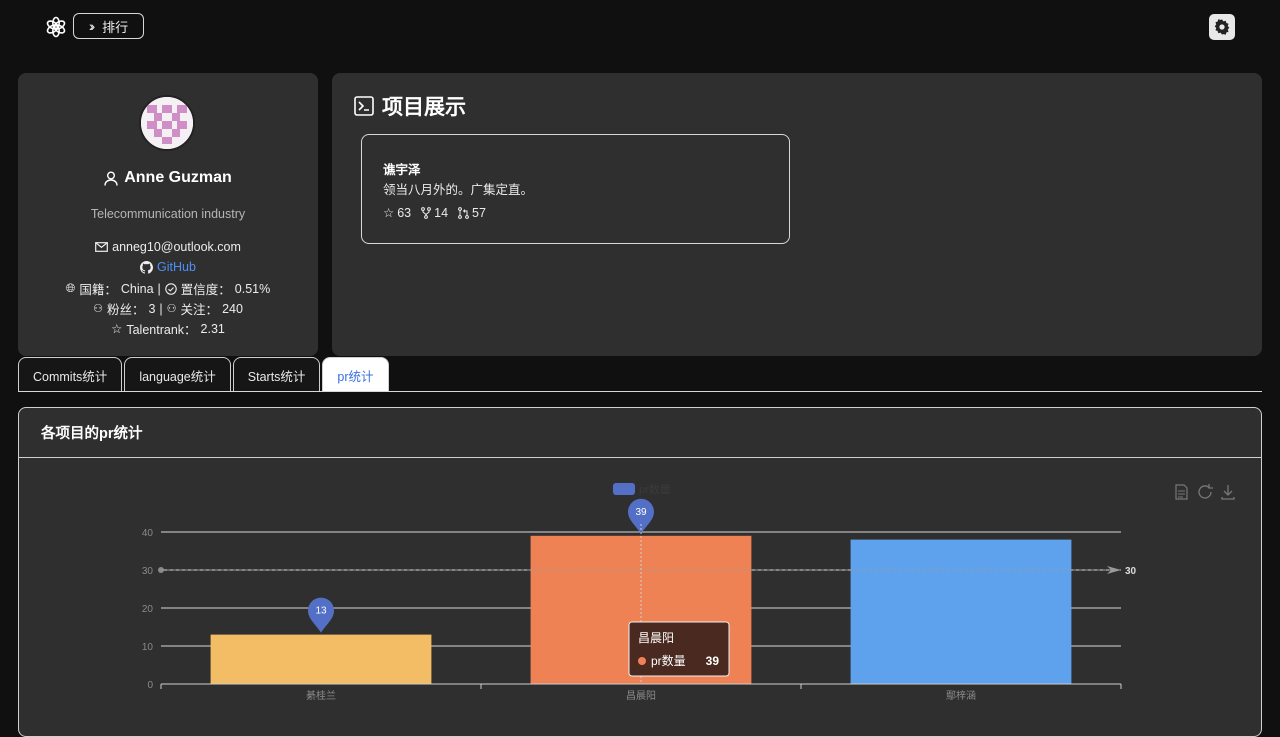  Describe the element at coordinates (152, 308) in the screenshot. I see `followers-value: 3` at that location.